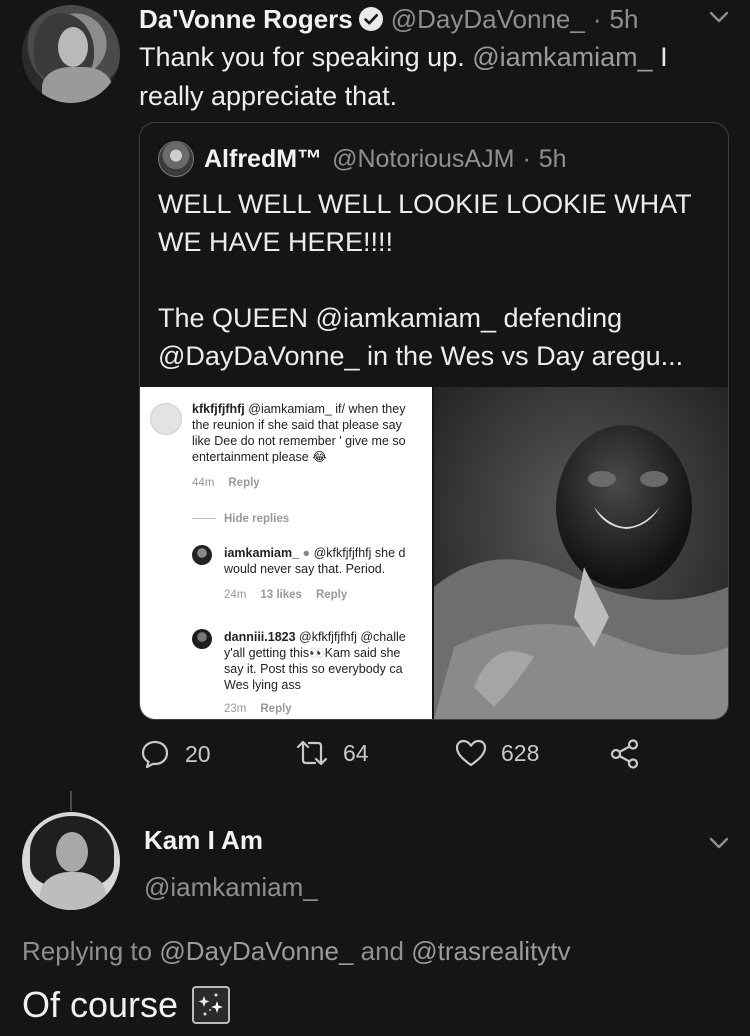  I want to click on comment-text: Wes lying ass, so click(262, 685).